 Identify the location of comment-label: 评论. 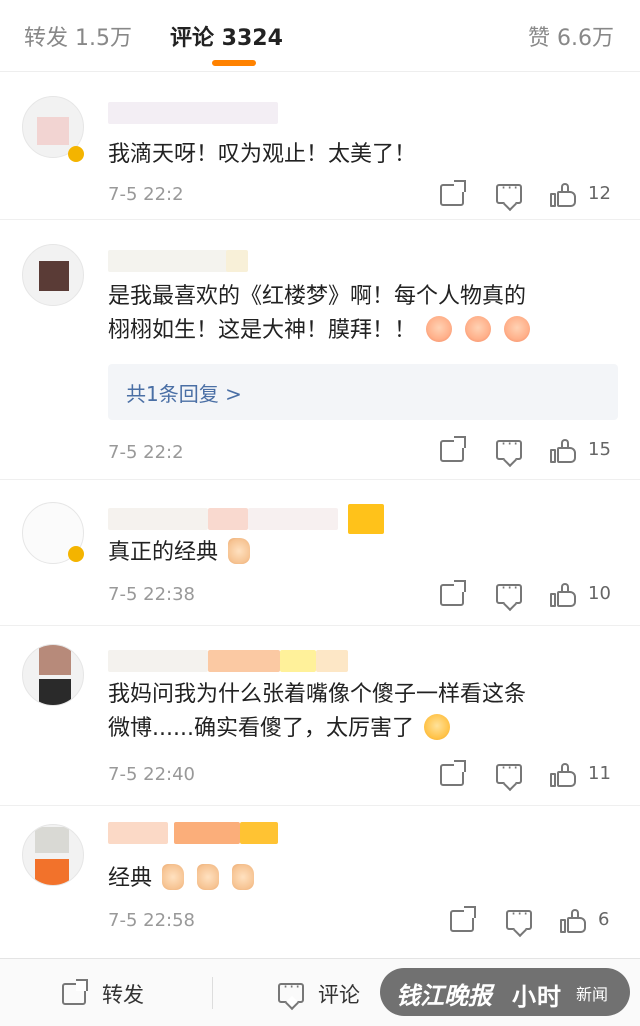
(339, 995).